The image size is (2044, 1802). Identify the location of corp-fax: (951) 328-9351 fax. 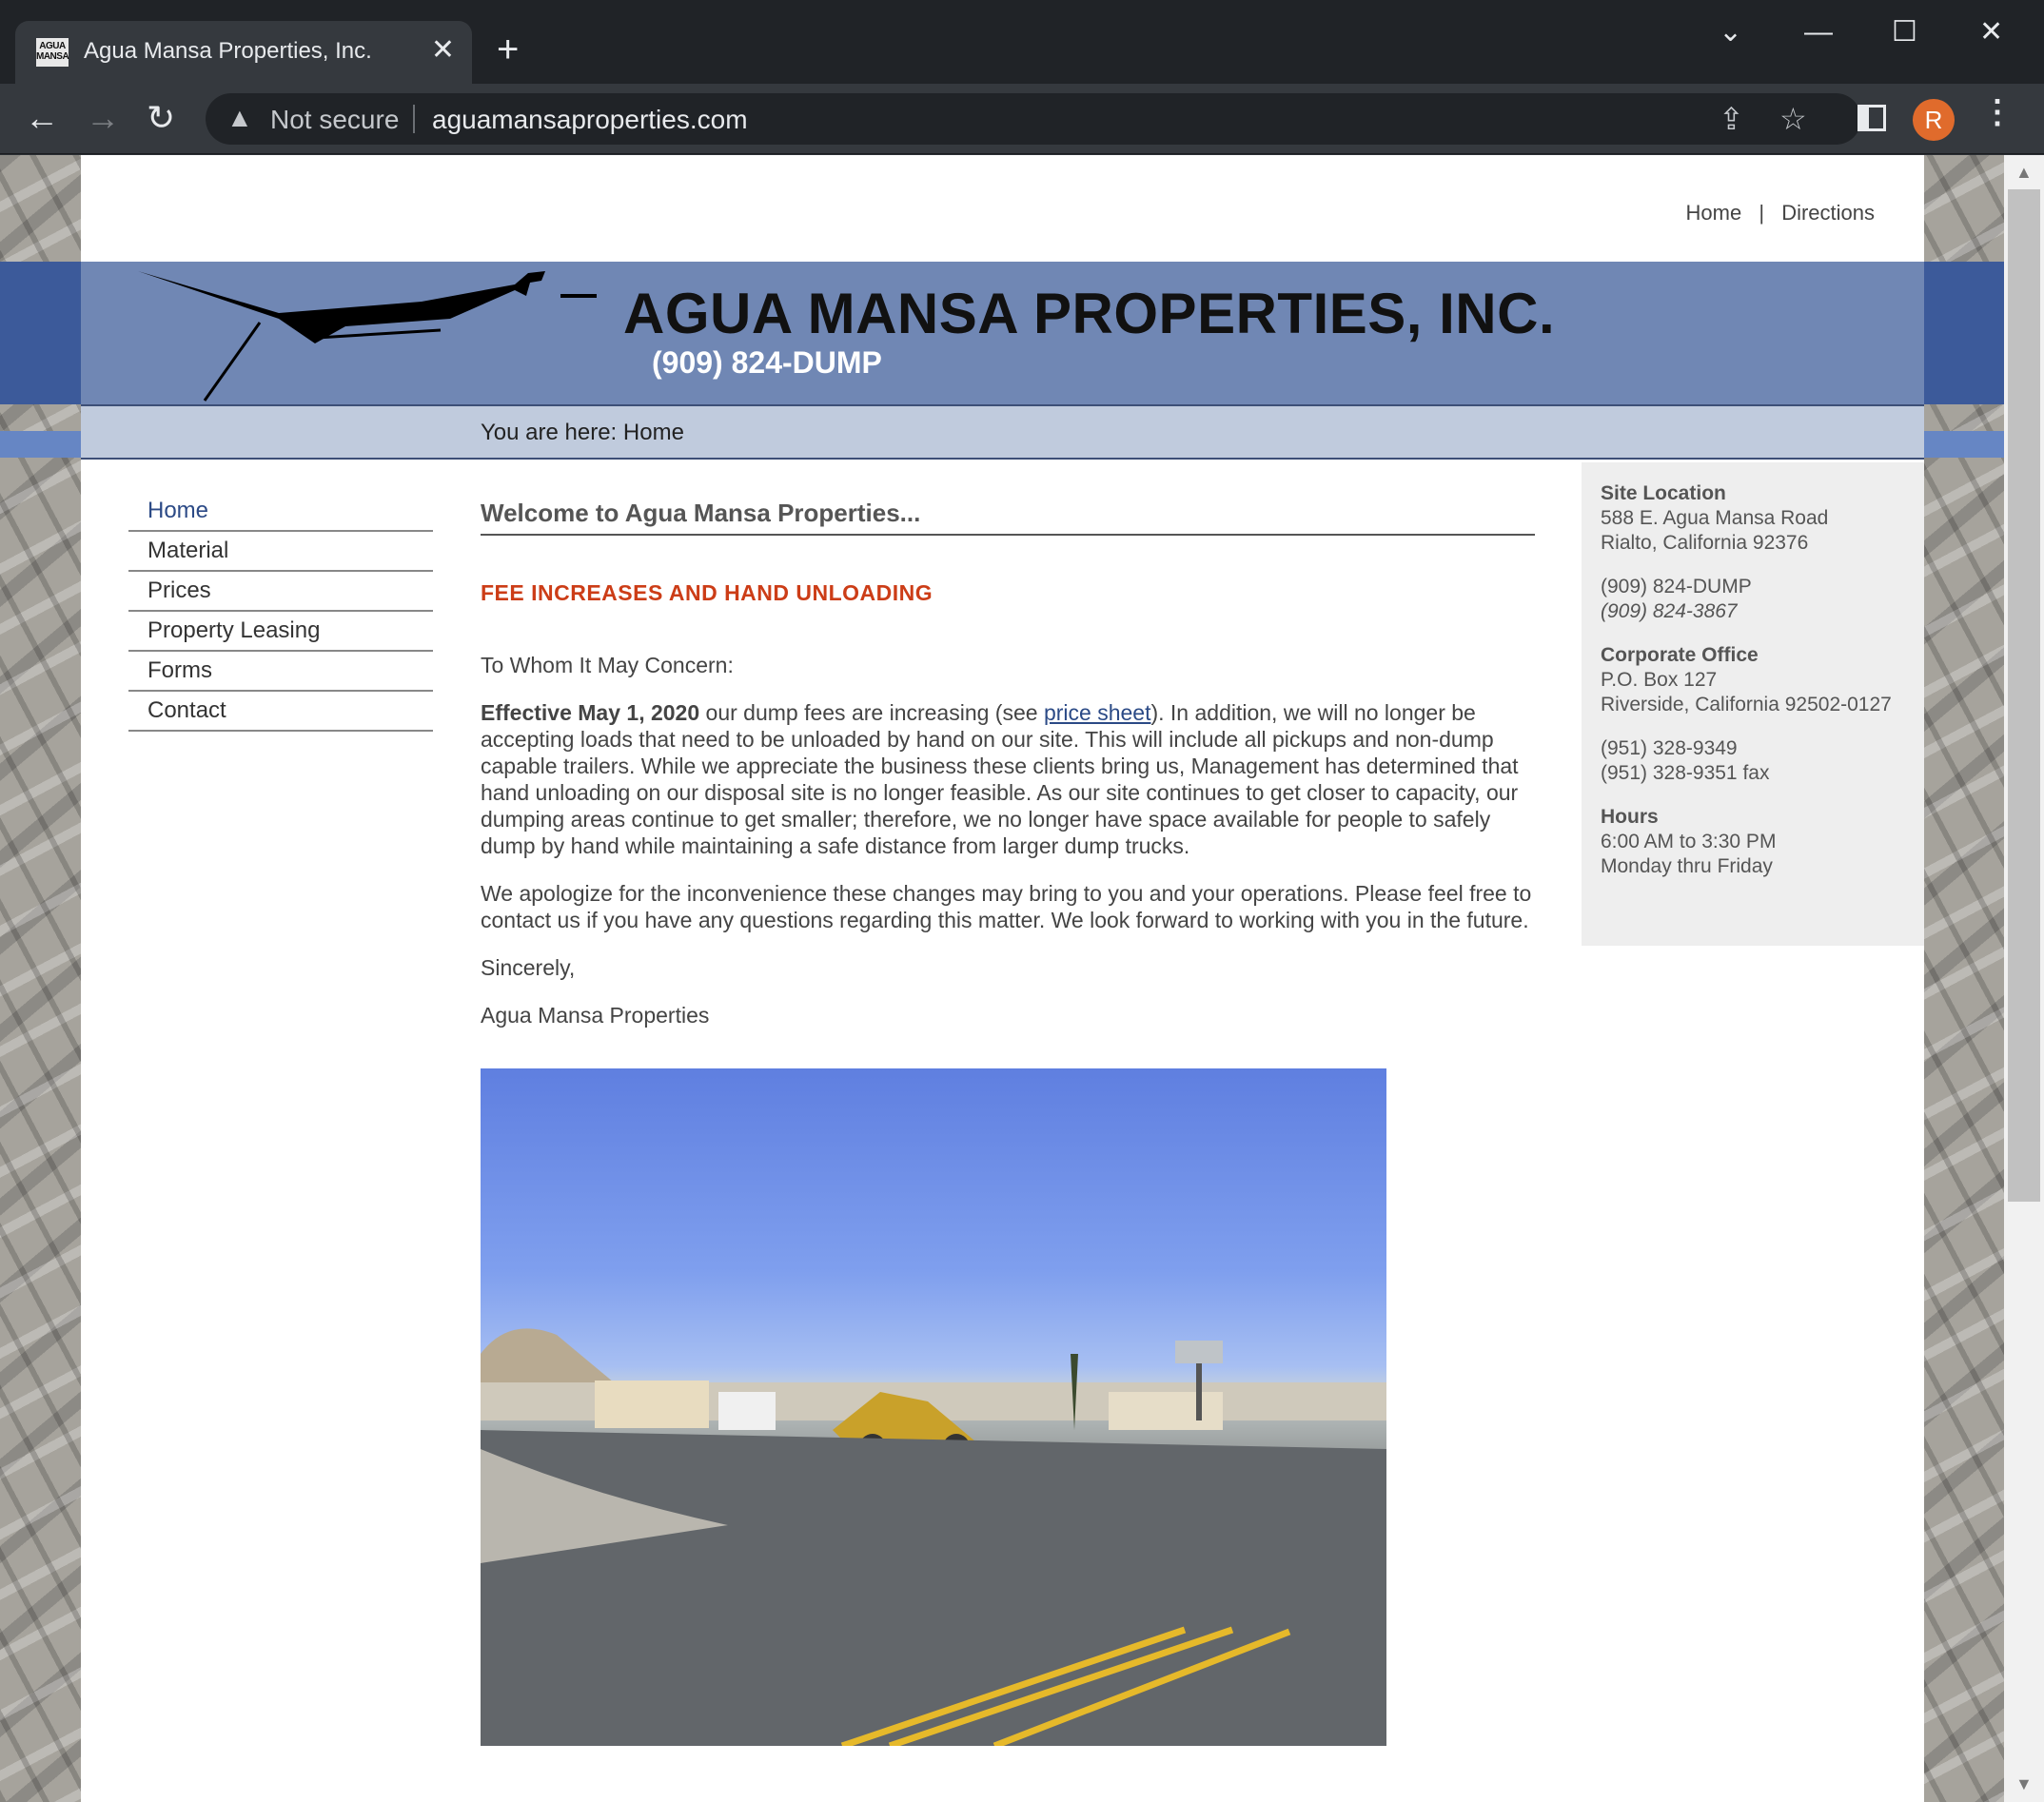
(1686, 773).